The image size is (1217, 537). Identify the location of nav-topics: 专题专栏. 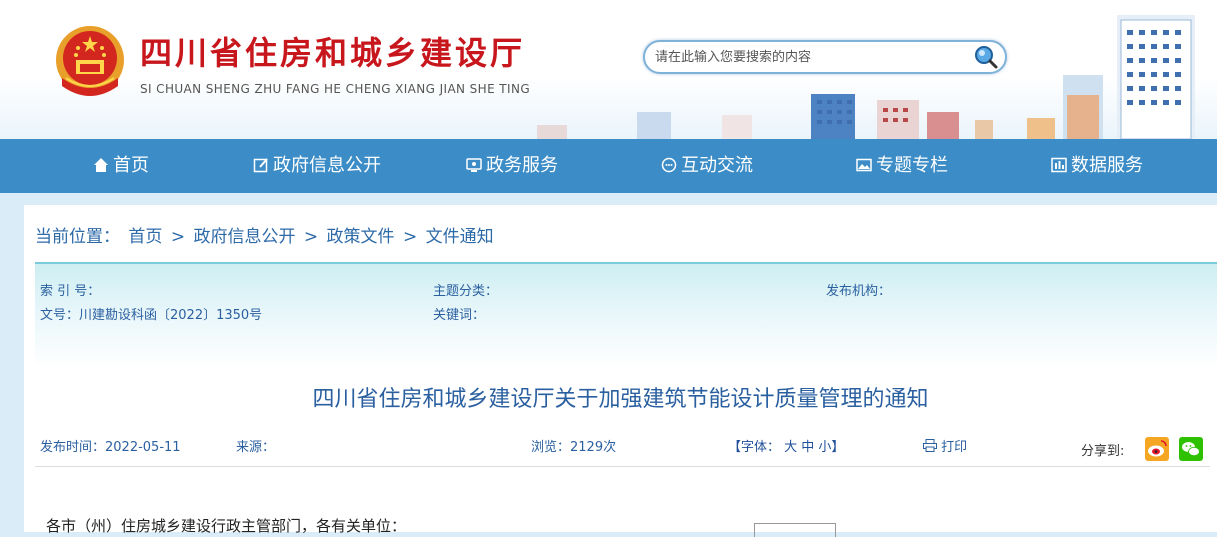
(902, 166).